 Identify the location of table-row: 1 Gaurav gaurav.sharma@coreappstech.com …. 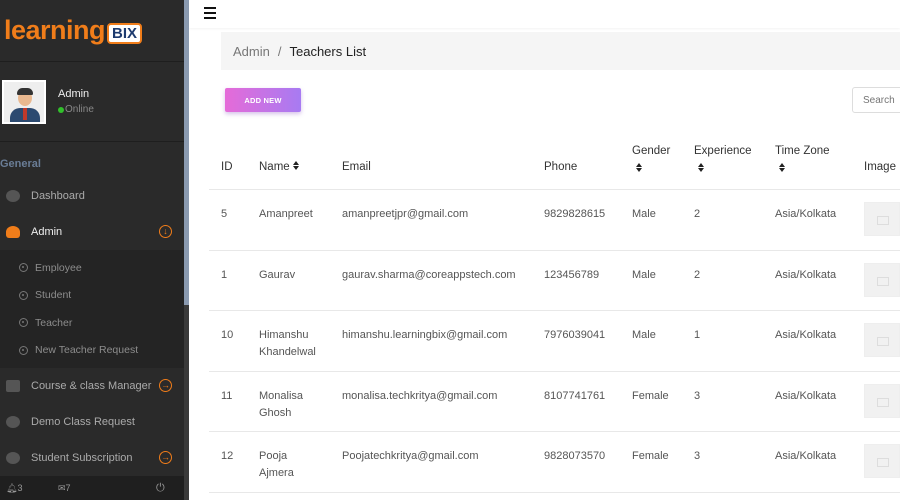
(554, 281).